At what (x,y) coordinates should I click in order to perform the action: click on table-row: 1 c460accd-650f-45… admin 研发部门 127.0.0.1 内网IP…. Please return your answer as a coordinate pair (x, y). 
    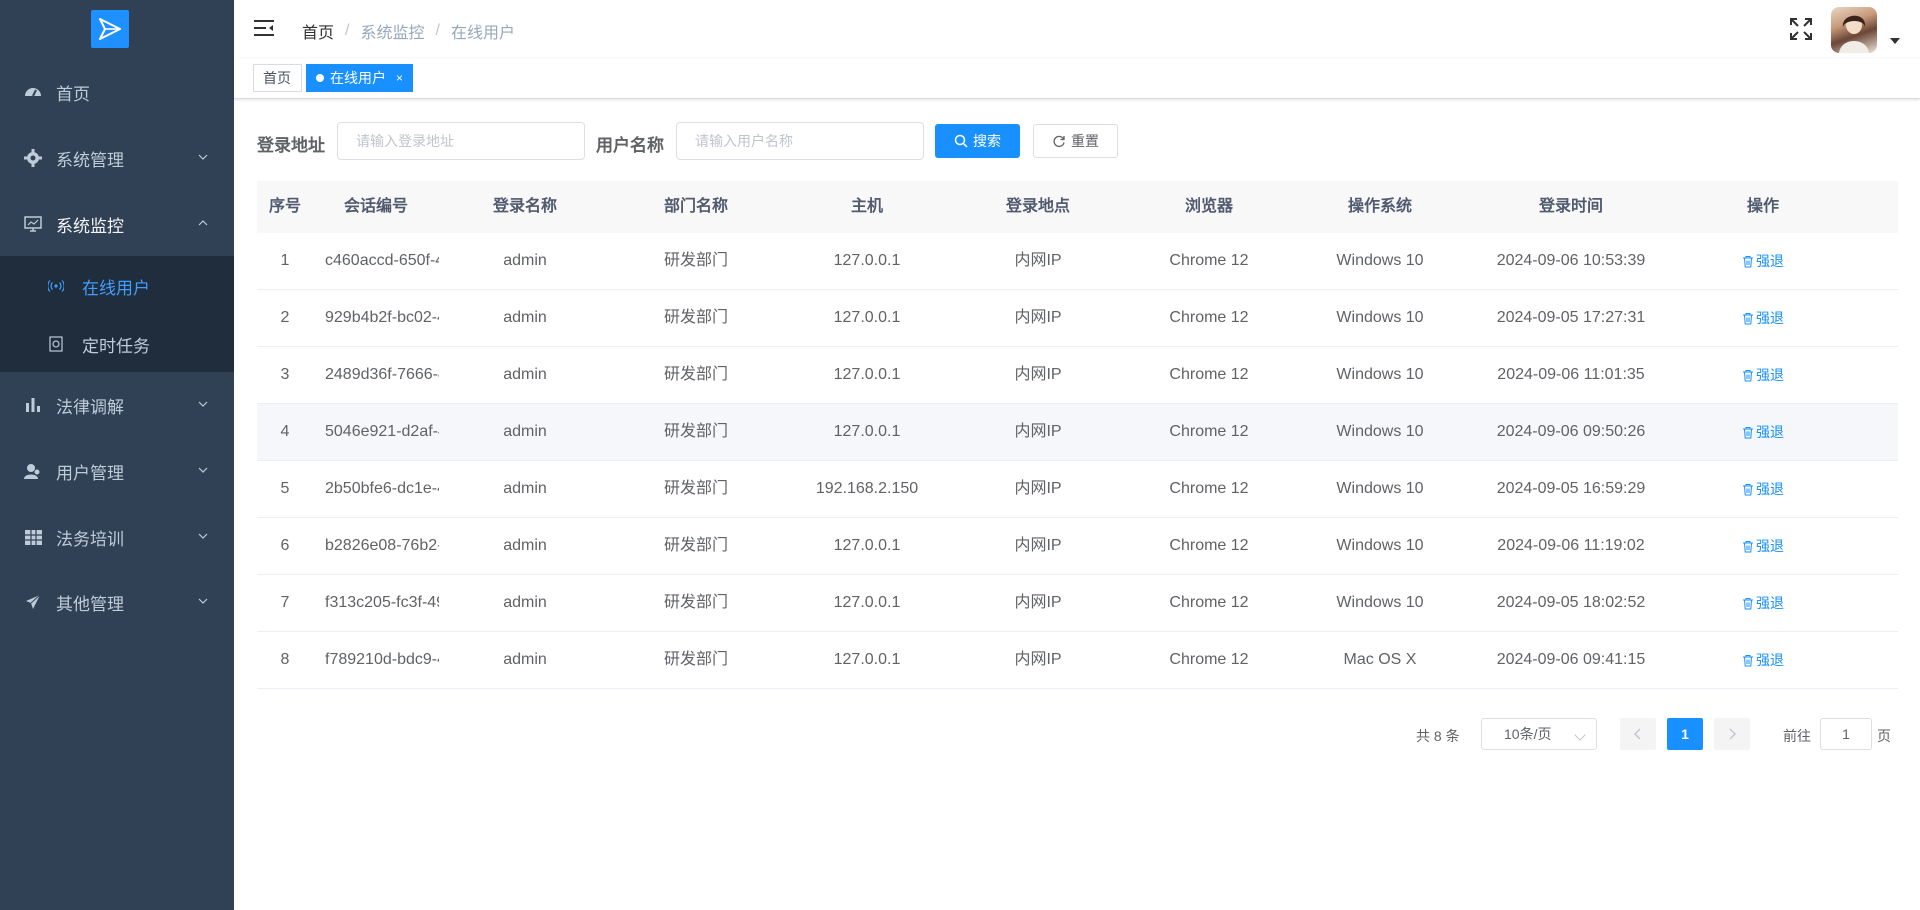
    Looking at the image, I should click on (1077, 261).